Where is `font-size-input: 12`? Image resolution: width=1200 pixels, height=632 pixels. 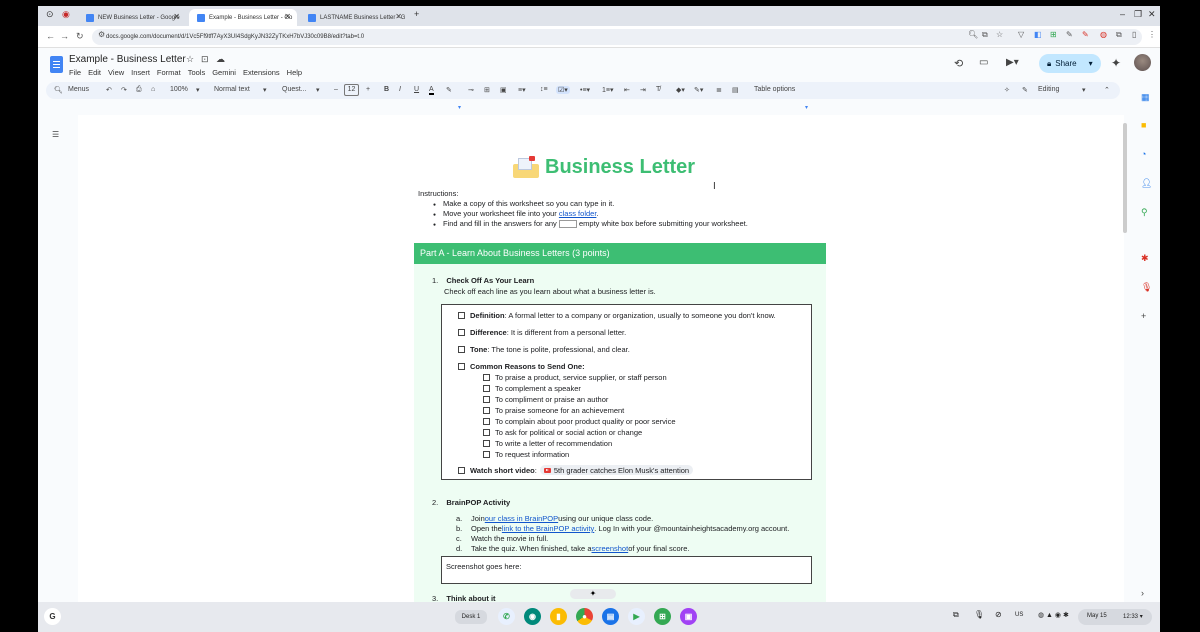 font-size-input: 12 is located at coordinates (351, 90).